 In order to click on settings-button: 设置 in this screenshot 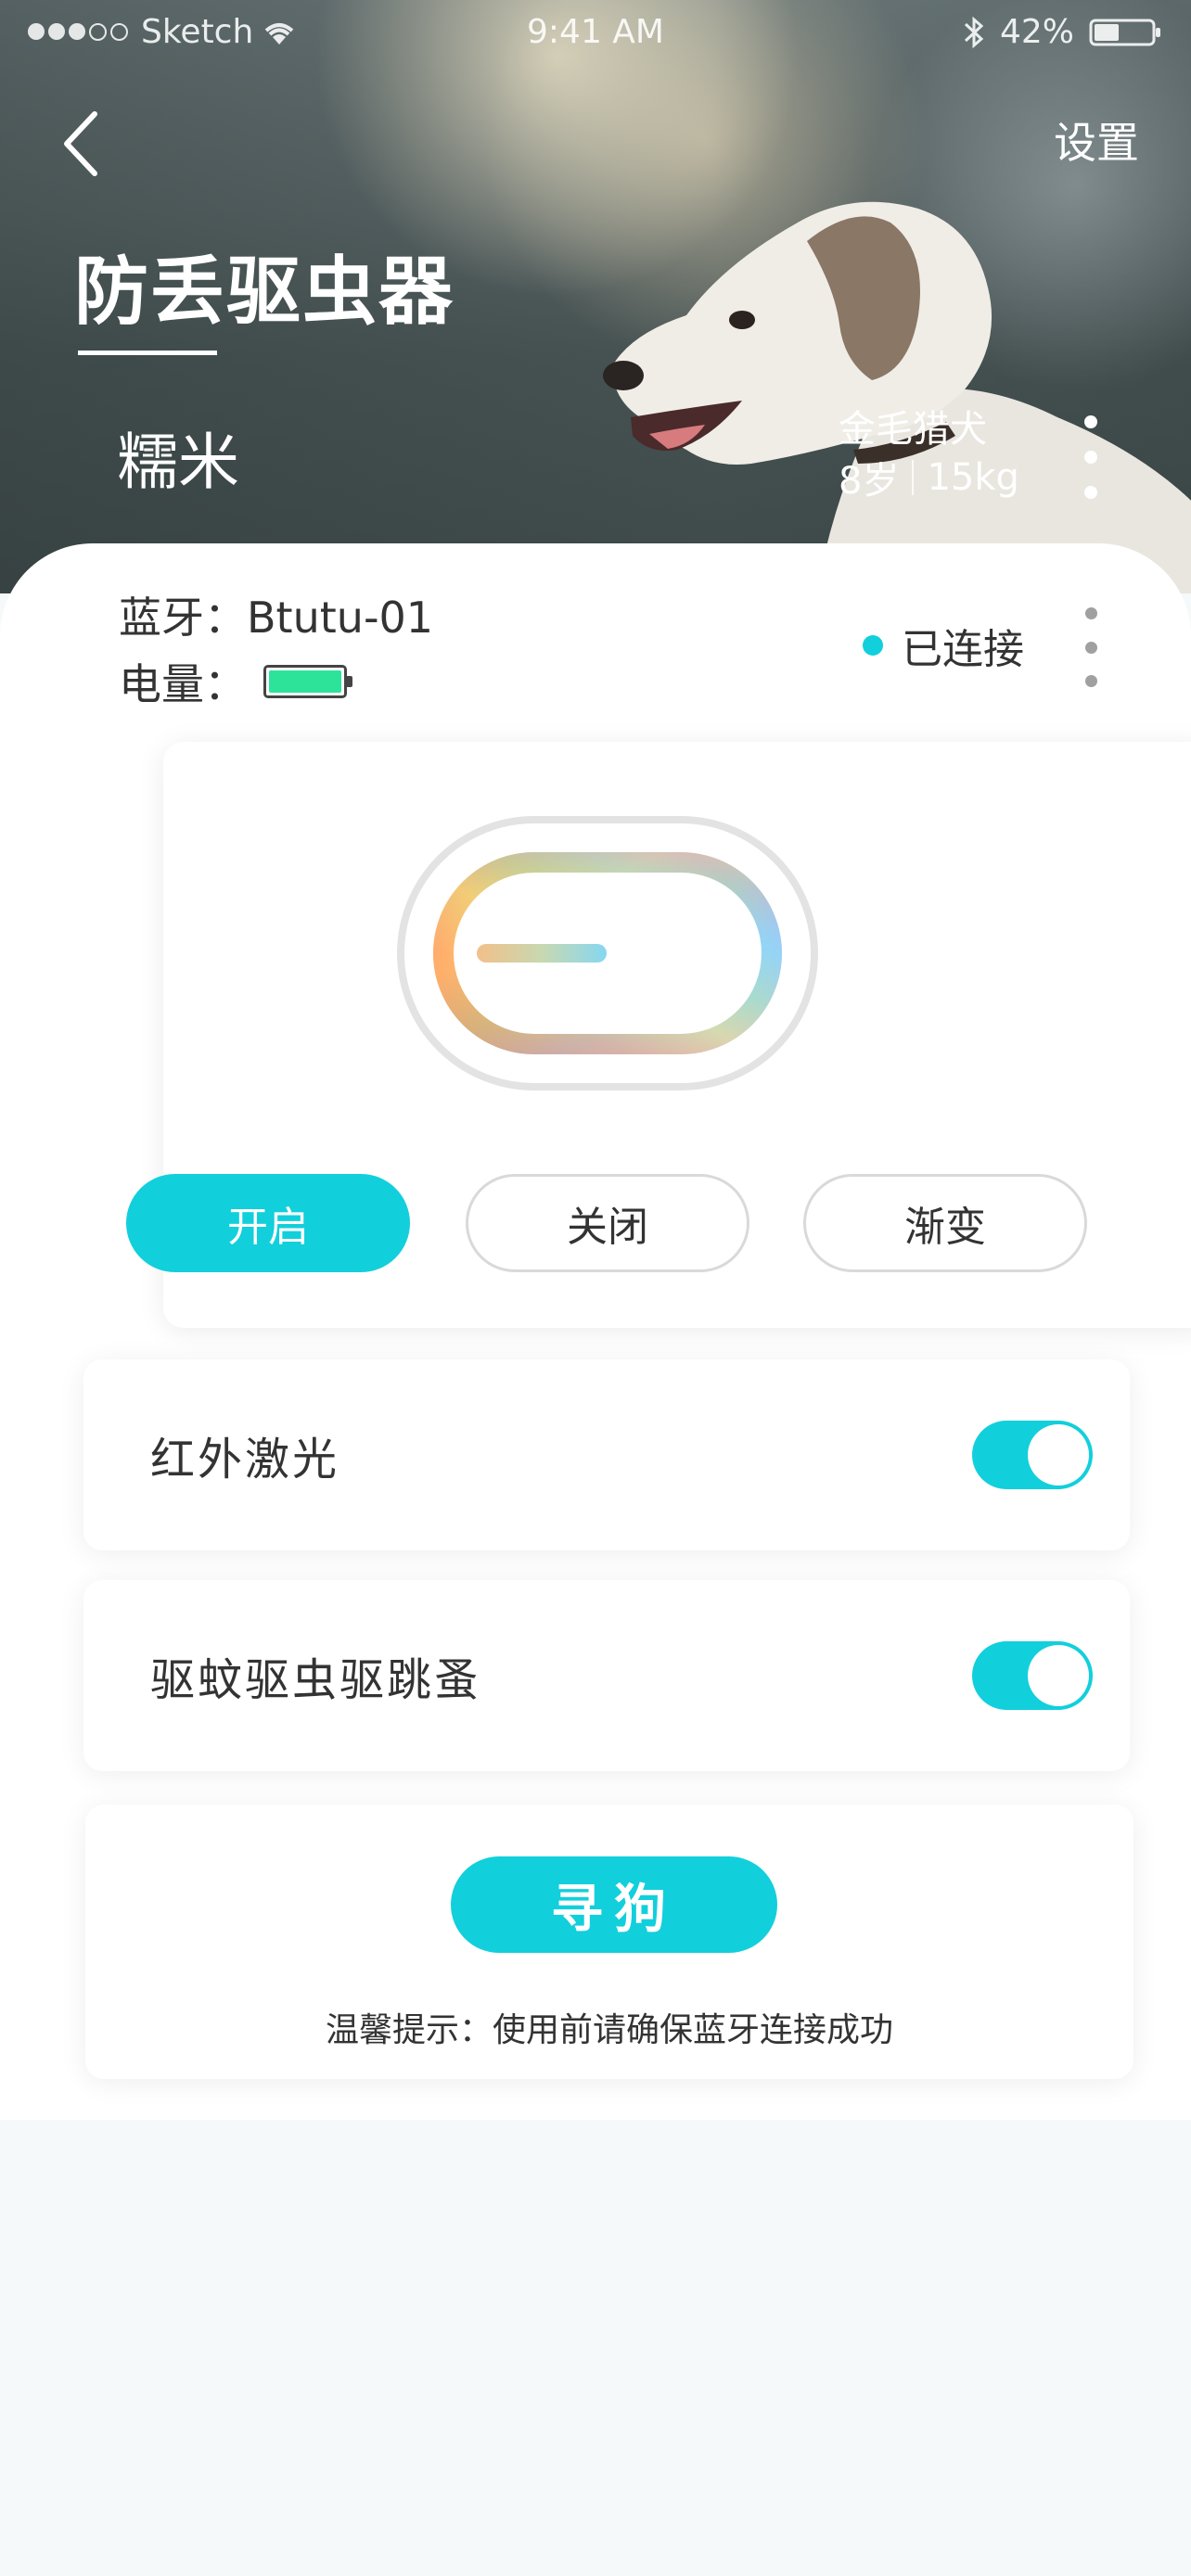, I will do `click(1096, 140)`.